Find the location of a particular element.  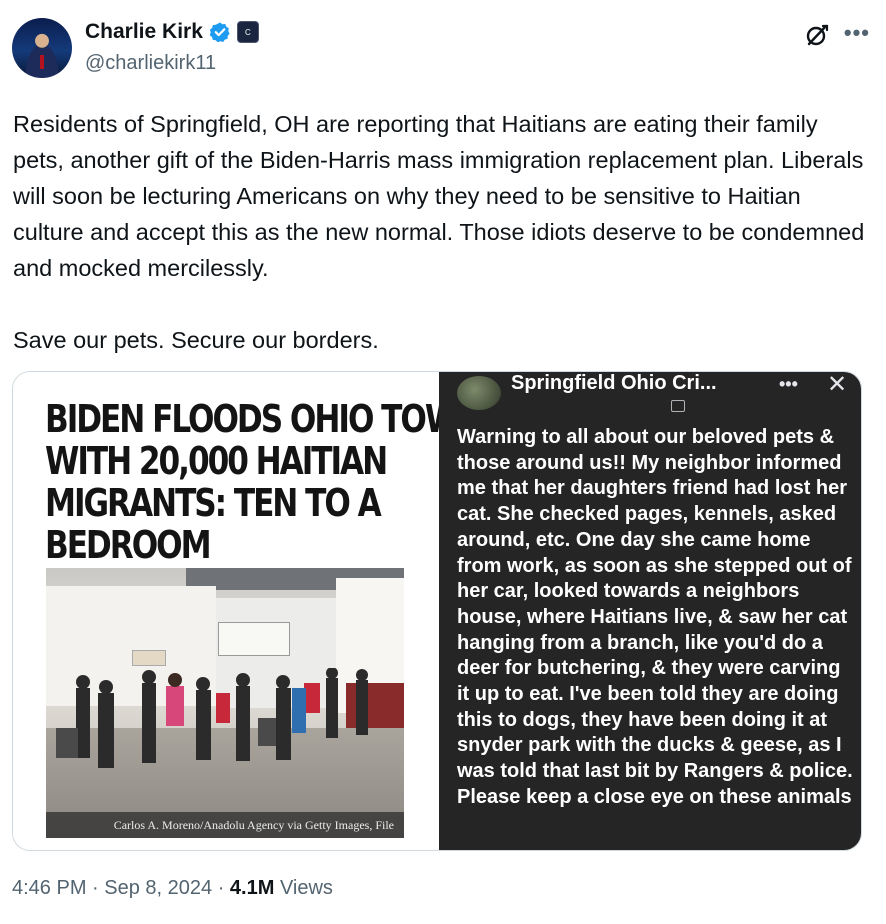

more-icon: ••• is located at coordinates (788, 384).